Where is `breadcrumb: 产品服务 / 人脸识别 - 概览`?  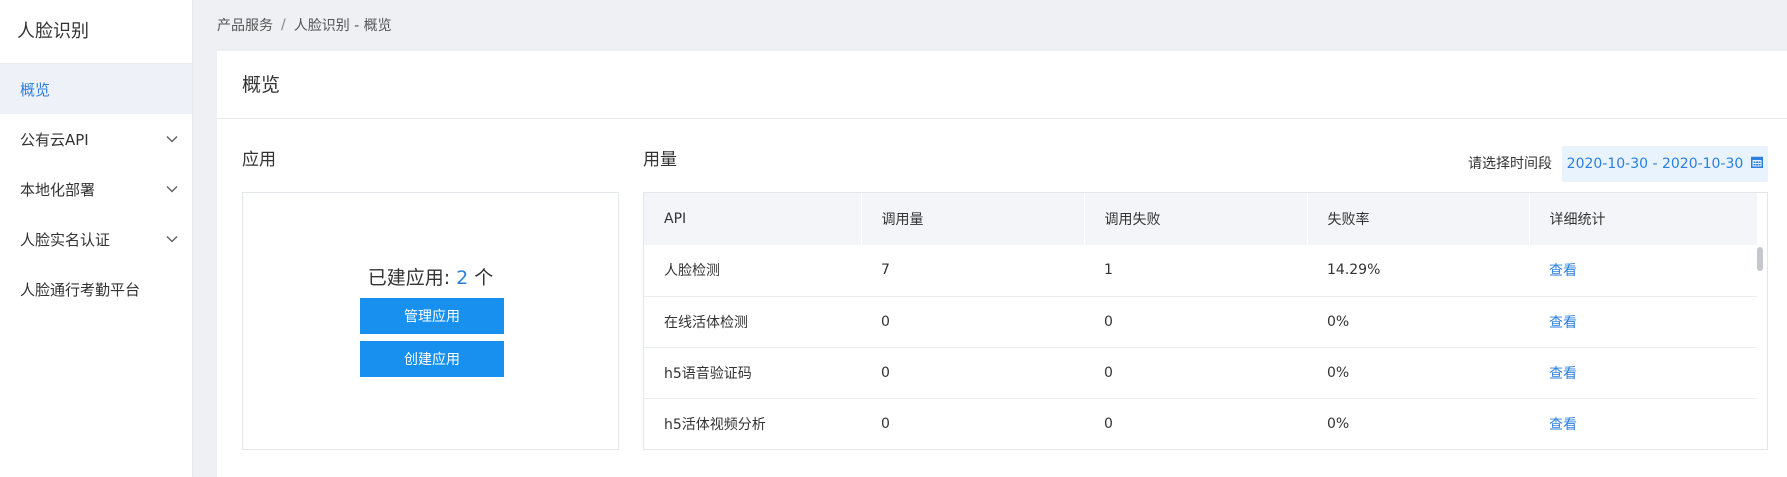 breadcrumb: 产品服务 / 人脸识别 - 概览 is located at coordinates (304, 25).